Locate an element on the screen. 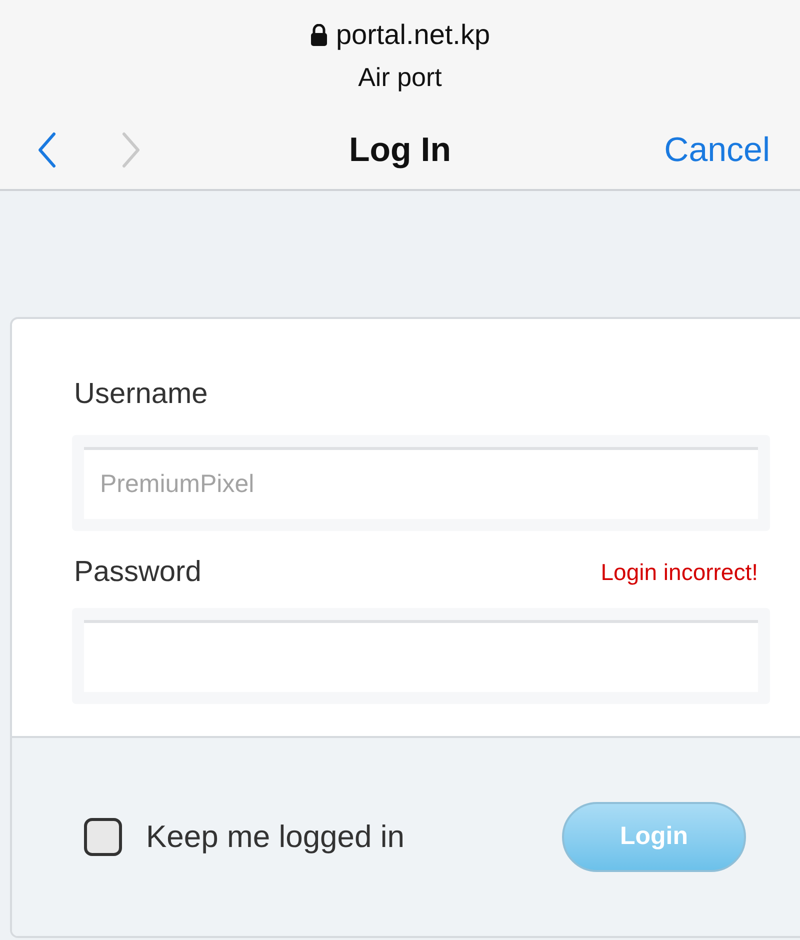  keep-logged-in-checkbox is located at coordinates (103, 837).